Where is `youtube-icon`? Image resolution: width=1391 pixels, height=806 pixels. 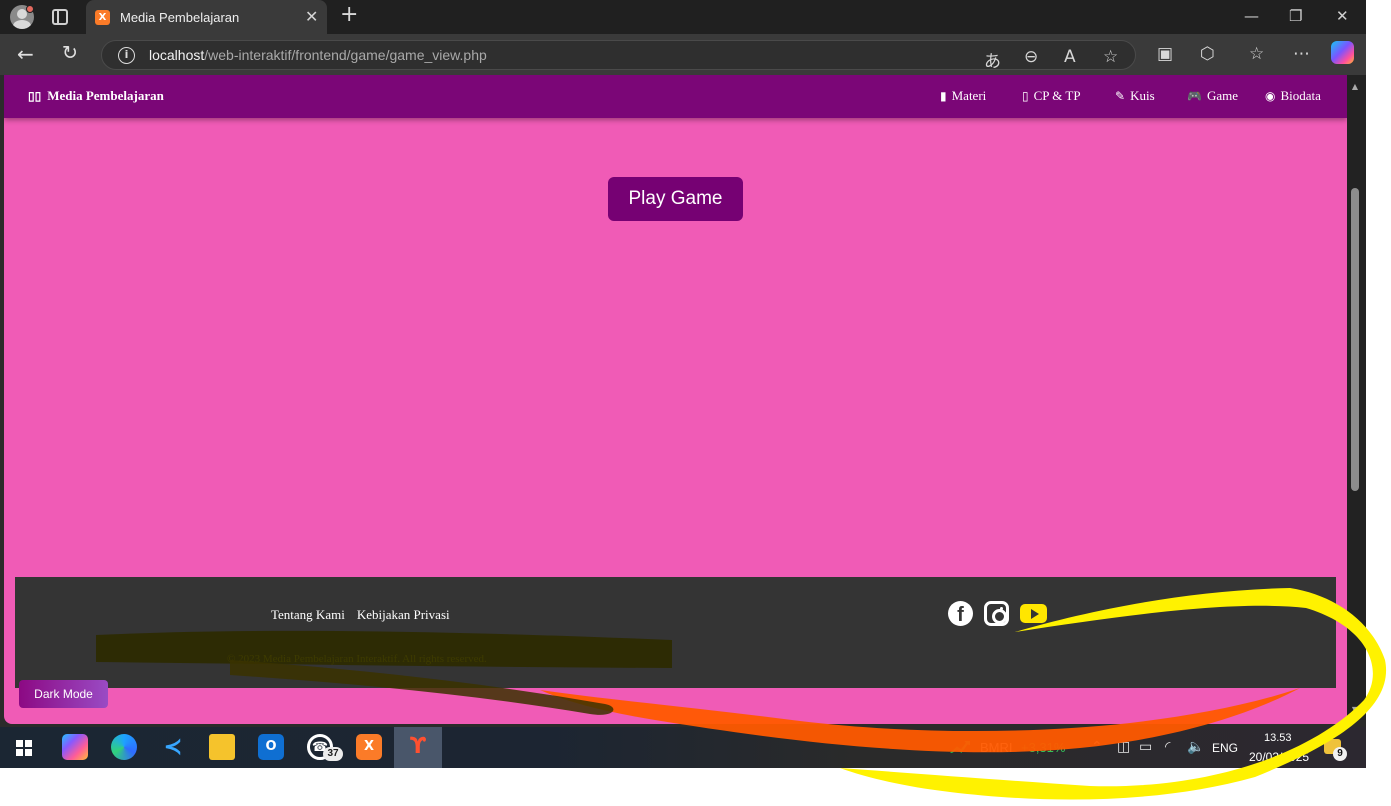 youtube-icon is located at coordinates (1033, 613).